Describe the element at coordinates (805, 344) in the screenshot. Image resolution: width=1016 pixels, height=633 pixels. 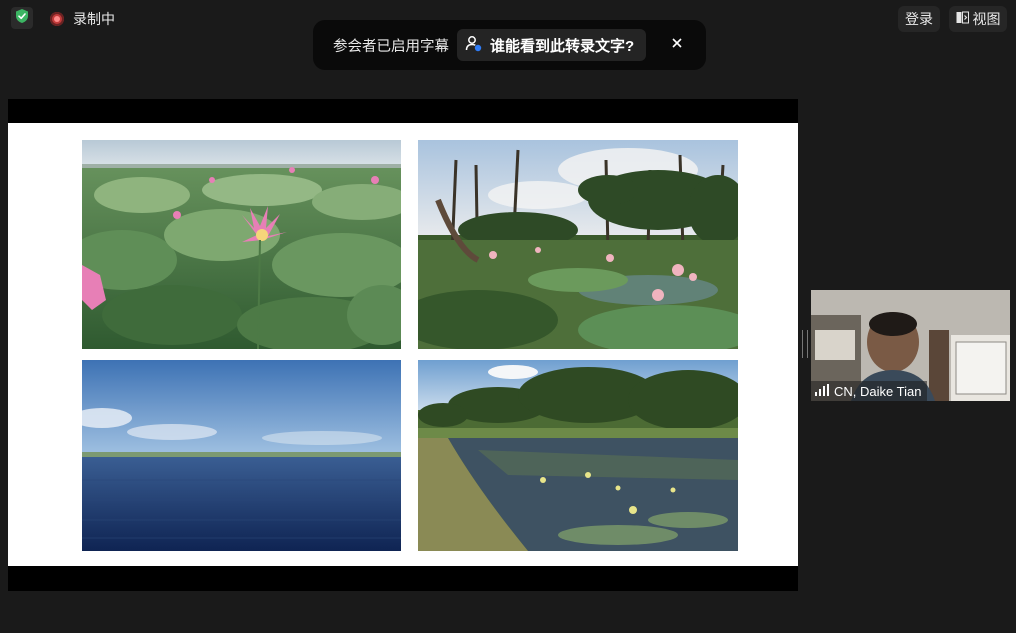
I see `panel-resize-handle` at that location.